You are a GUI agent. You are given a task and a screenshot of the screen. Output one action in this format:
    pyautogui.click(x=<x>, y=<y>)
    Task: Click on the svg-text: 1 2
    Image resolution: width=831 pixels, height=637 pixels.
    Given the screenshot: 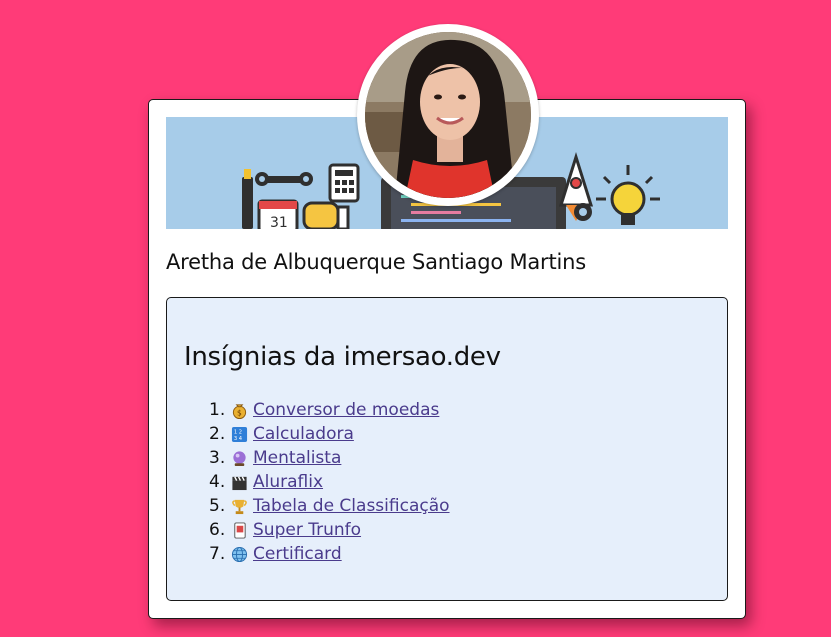 What is the action you would take?
    pyautogui.click(x=238, y=432)
    